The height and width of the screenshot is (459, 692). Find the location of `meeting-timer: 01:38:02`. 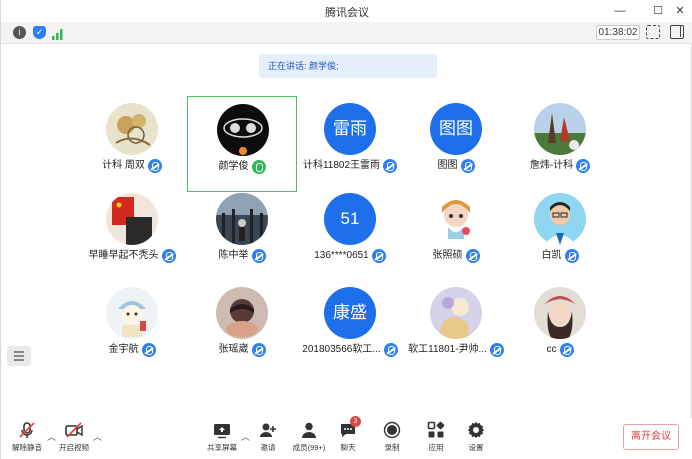

meeting-timer: 01:38:02 is located at coordinates (618, 32).